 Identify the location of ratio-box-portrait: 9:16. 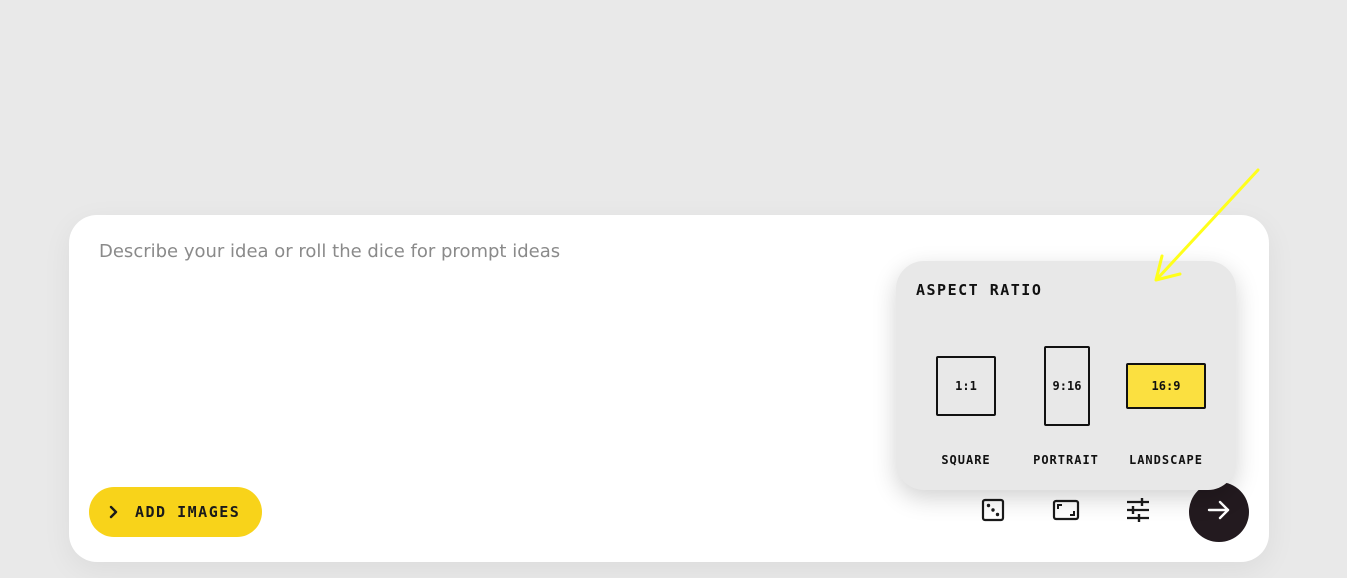
(1067, 386).